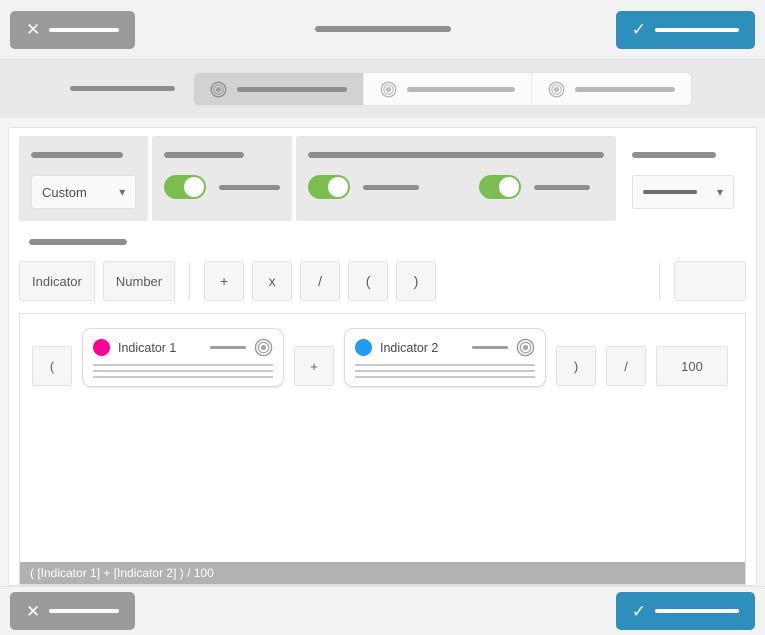 This screenshot has width=765, height=635. Describe the element at coordinates (190, 281) in the screenshot. I see `toolbar-divider` at that location.